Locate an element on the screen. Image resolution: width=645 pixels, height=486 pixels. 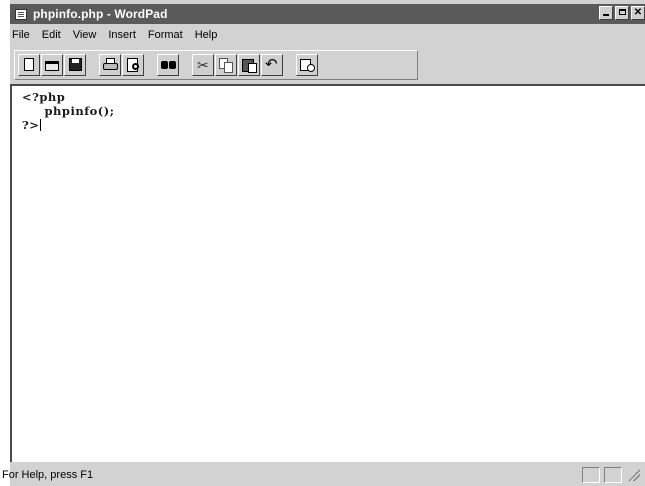
print-preview-button is located at coordinates (133, 65).